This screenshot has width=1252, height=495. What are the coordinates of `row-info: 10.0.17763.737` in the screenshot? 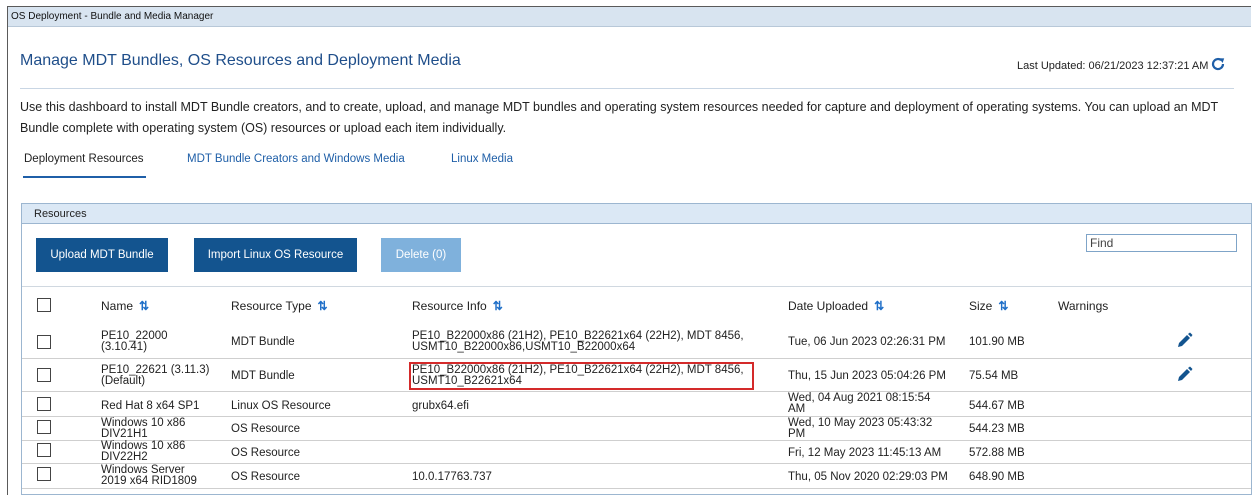 It's located at (452, 477).